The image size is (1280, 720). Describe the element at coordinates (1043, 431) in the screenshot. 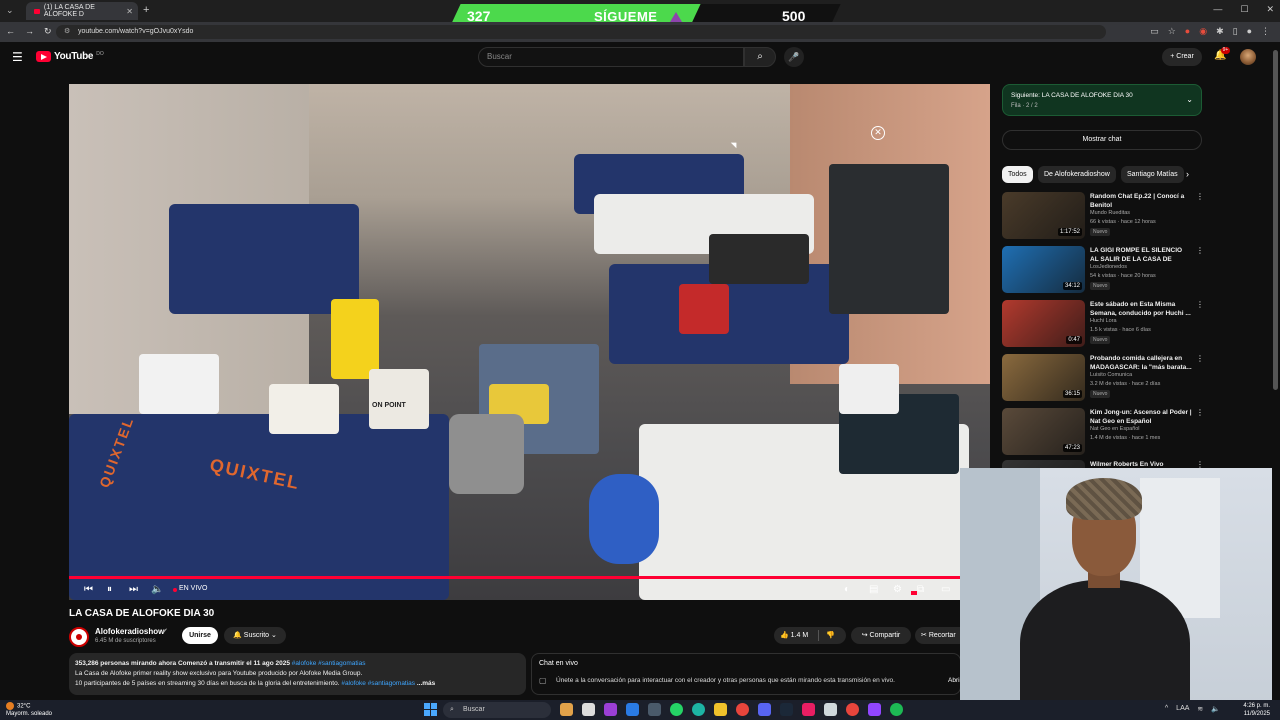

I see `video-thumbnail: 47:23` at that location.